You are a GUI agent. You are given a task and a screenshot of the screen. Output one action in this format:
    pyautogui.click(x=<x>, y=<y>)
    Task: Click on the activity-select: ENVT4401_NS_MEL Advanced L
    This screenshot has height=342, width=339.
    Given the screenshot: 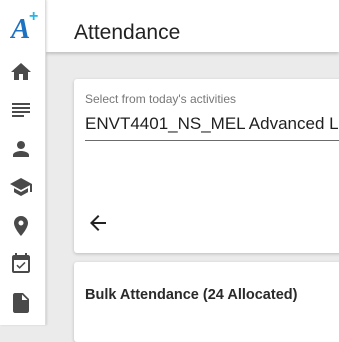 What is the action you would take?
    pyautogui.click(x=212, y=127)
    